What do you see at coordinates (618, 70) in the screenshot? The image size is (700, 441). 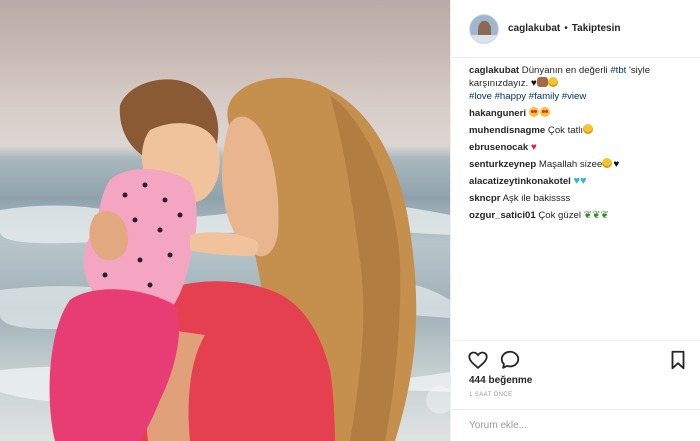 I see `hashtag-tbt: #tbt` at bounding box center [618, 70].